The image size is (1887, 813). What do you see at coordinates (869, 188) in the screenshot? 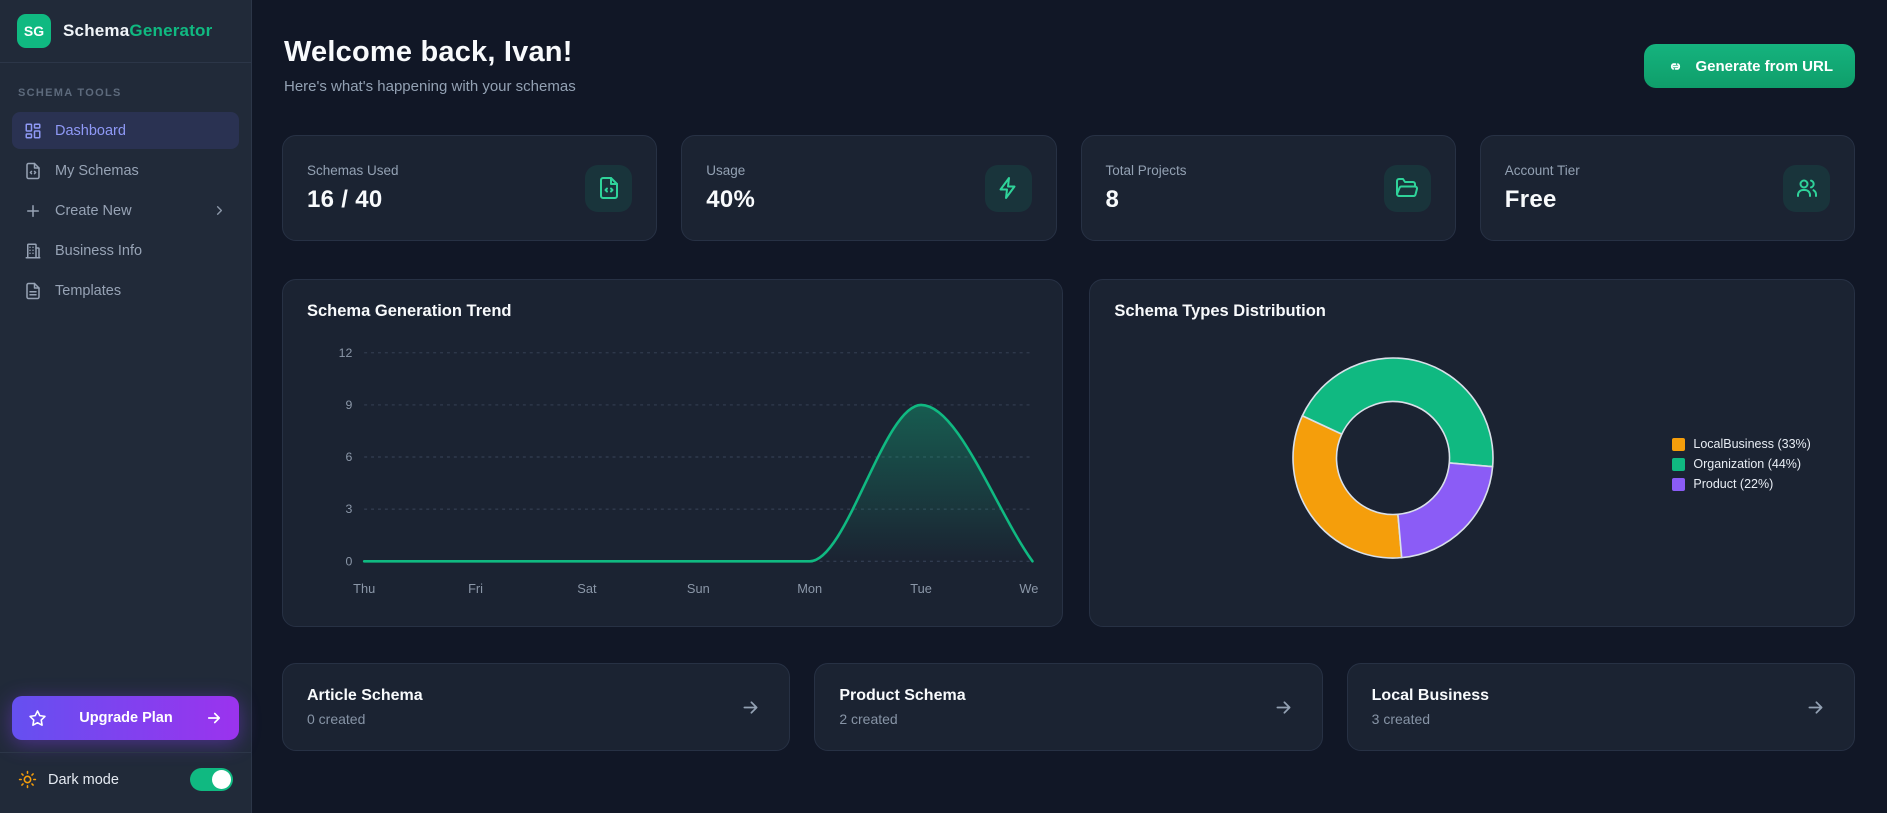
I see `stat-card-usage: Usage 40%` at bounding box center [869, 188].